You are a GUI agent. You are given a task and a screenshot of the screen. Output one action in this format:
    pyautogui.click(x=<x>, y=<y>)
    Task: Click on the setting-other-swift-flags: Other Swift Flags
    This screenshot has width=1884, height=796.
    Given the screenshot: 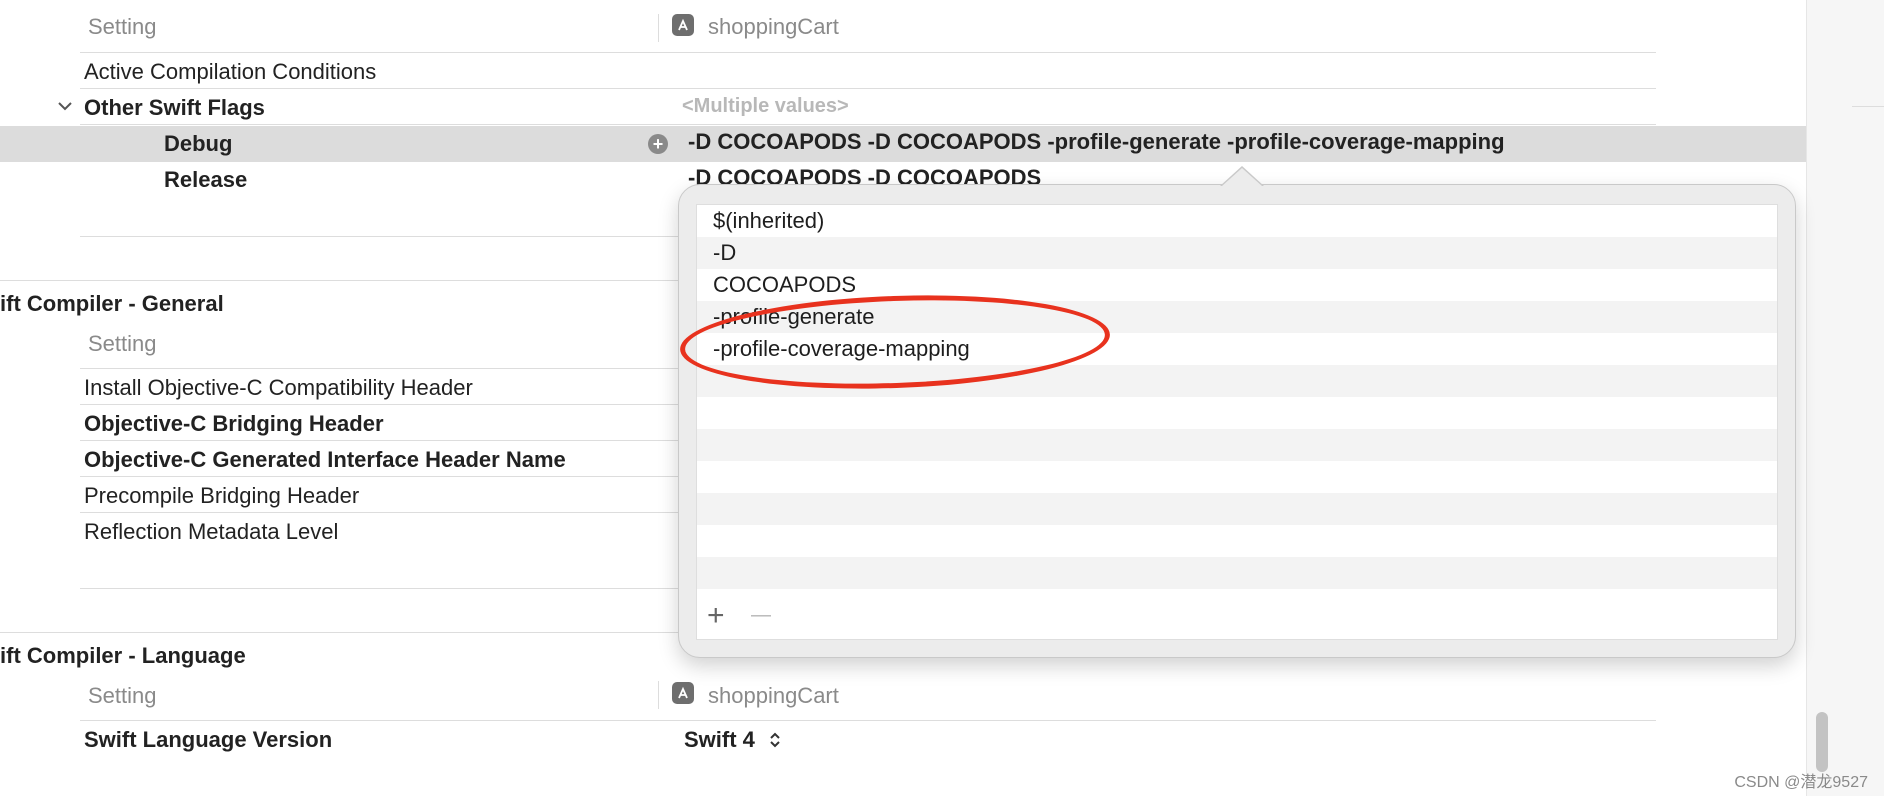 What is the action you would take?
    pyautogui.click(x=174, y=108)
    